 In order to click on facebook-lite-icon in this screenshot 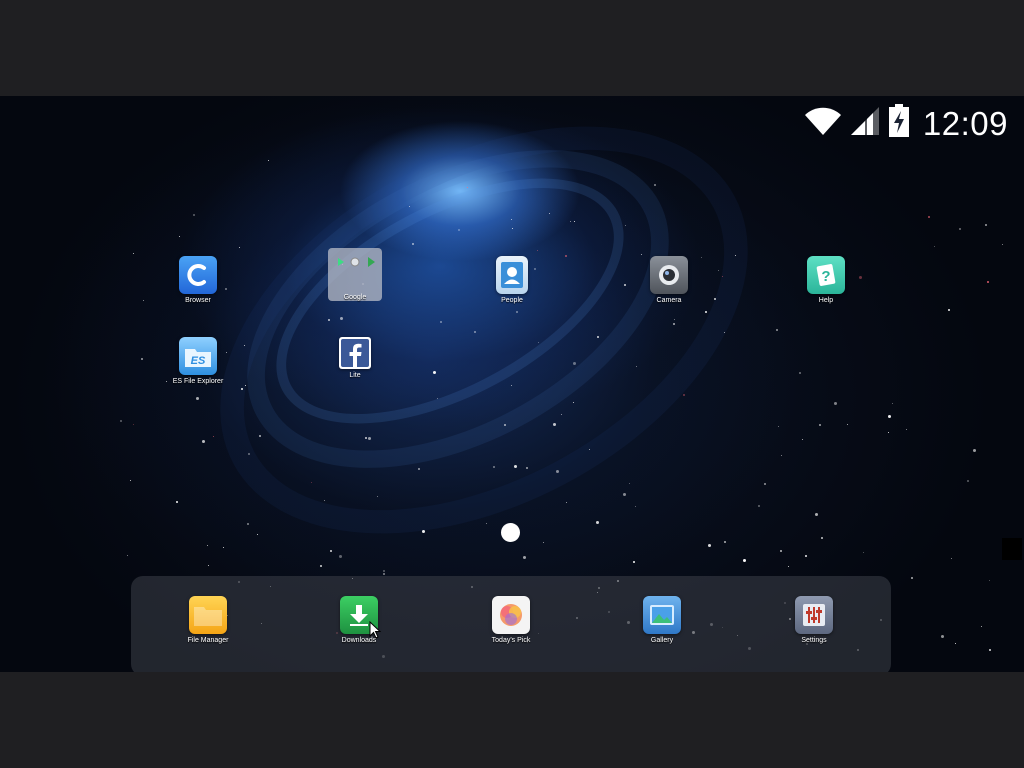, I will do `click(355, 353)`.